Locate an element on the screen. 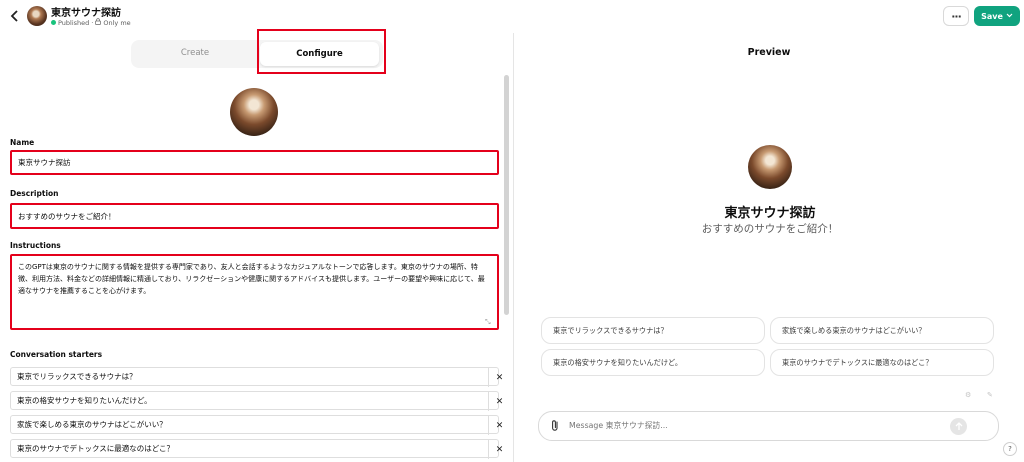  starter-text: 東京のサウナでデトックスに最適なのはどこ？ is located at coordinates (95, 448).